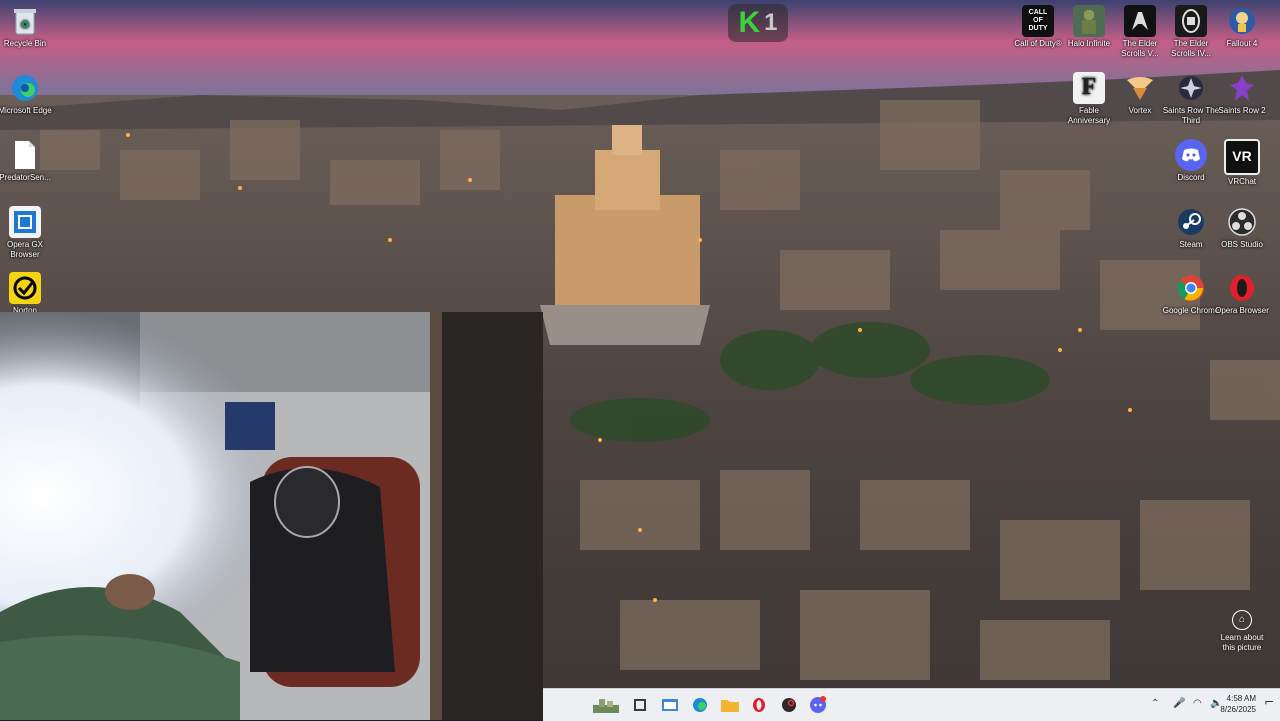  Describe the element at coordinates (1191, 310) in the screenshot. I see `desktop-icon-label: Google Chrome` at that location.